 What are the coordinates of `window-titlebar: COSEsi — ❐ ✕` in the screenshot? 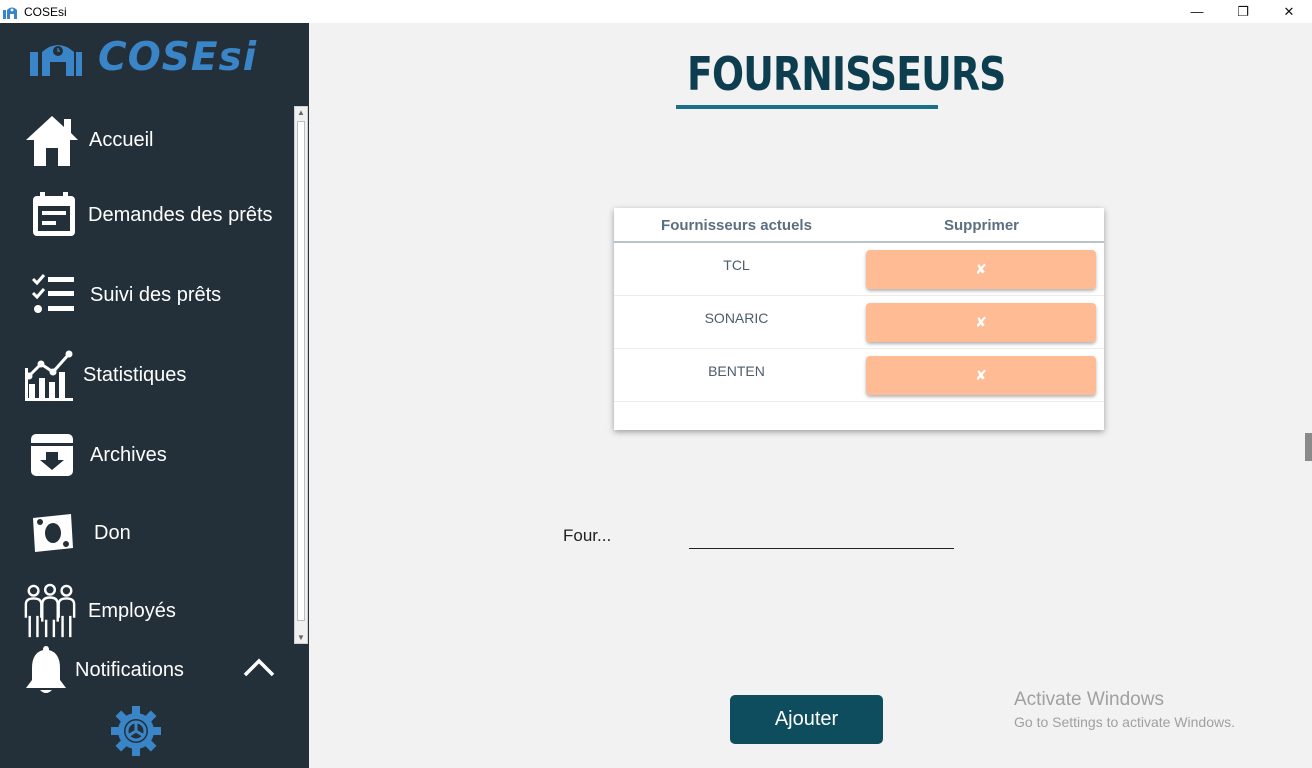 It's located at (656, 11).